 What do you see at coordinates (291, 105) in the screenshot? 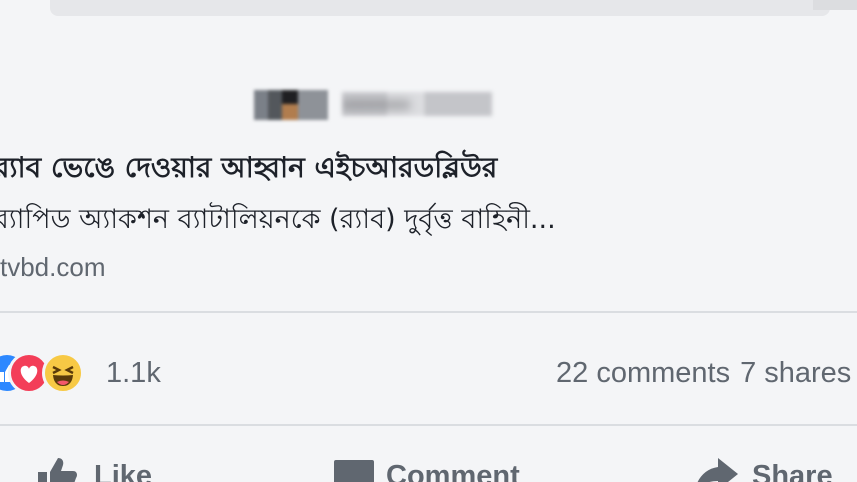
I see `author-avatar` at bounding box center [291, 105].